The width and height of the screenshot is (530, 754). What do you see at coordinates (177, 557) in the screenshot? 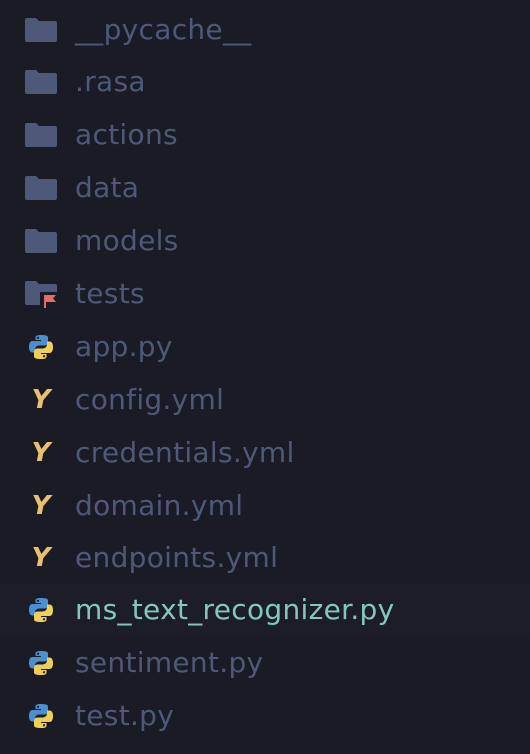
I see `tree-item-label: endpoints.yml` at bounding box center [177, 557].